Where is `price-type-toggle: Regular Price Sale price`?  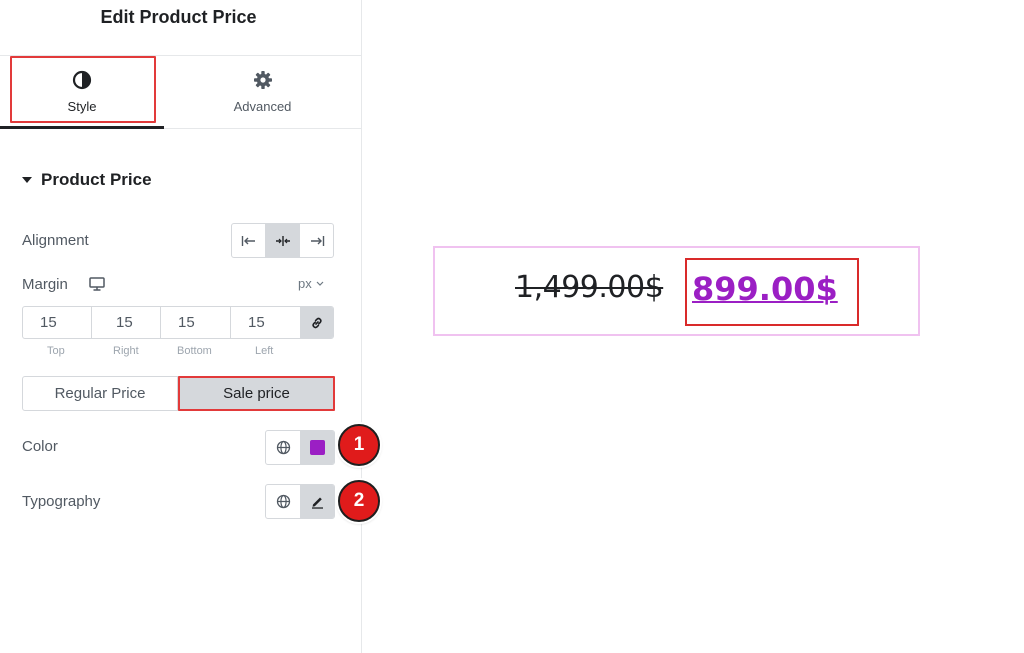
price-type-toggle: Regular Price Sale price is located at coordinates (178, 393).